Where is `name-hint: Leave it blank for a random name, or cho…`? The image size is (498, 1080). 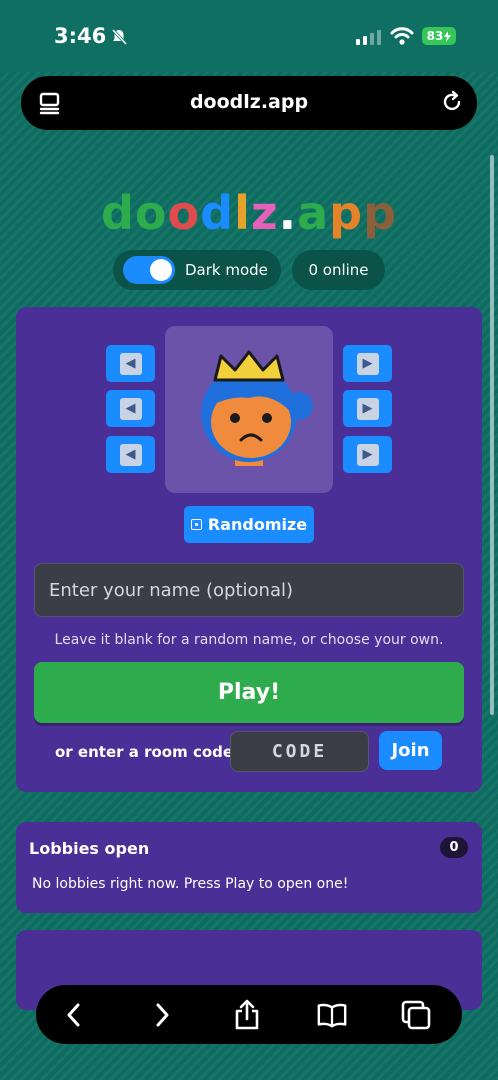
name-hint: Leave it blank for a random name, or cho… is located at coordinates (249, 640).